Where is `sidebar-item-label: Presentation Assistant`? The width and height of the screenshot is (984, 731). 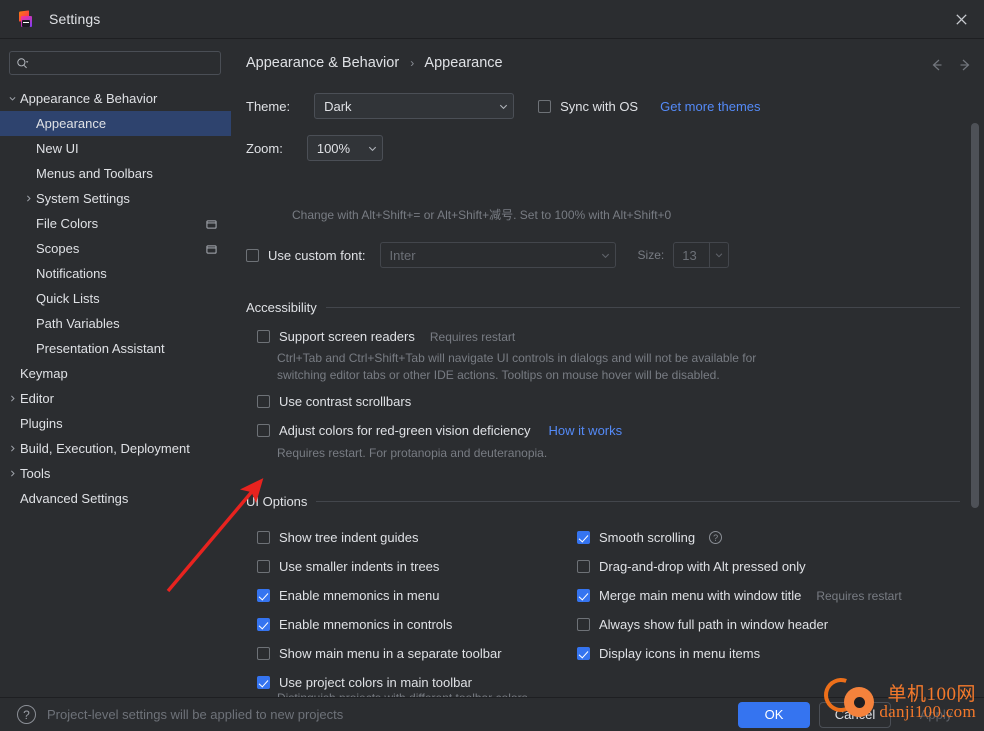
sidebar-item-label: Presentation Assistant is located at coordinates (100, 348).